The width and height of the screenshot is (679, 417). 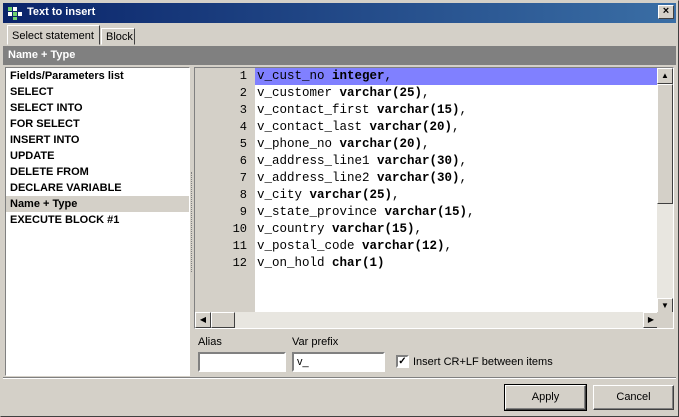 What do you see at coordinates (243, 93) in the screenshot?
I see `line-number: 2` at bounding box center [243, 93].